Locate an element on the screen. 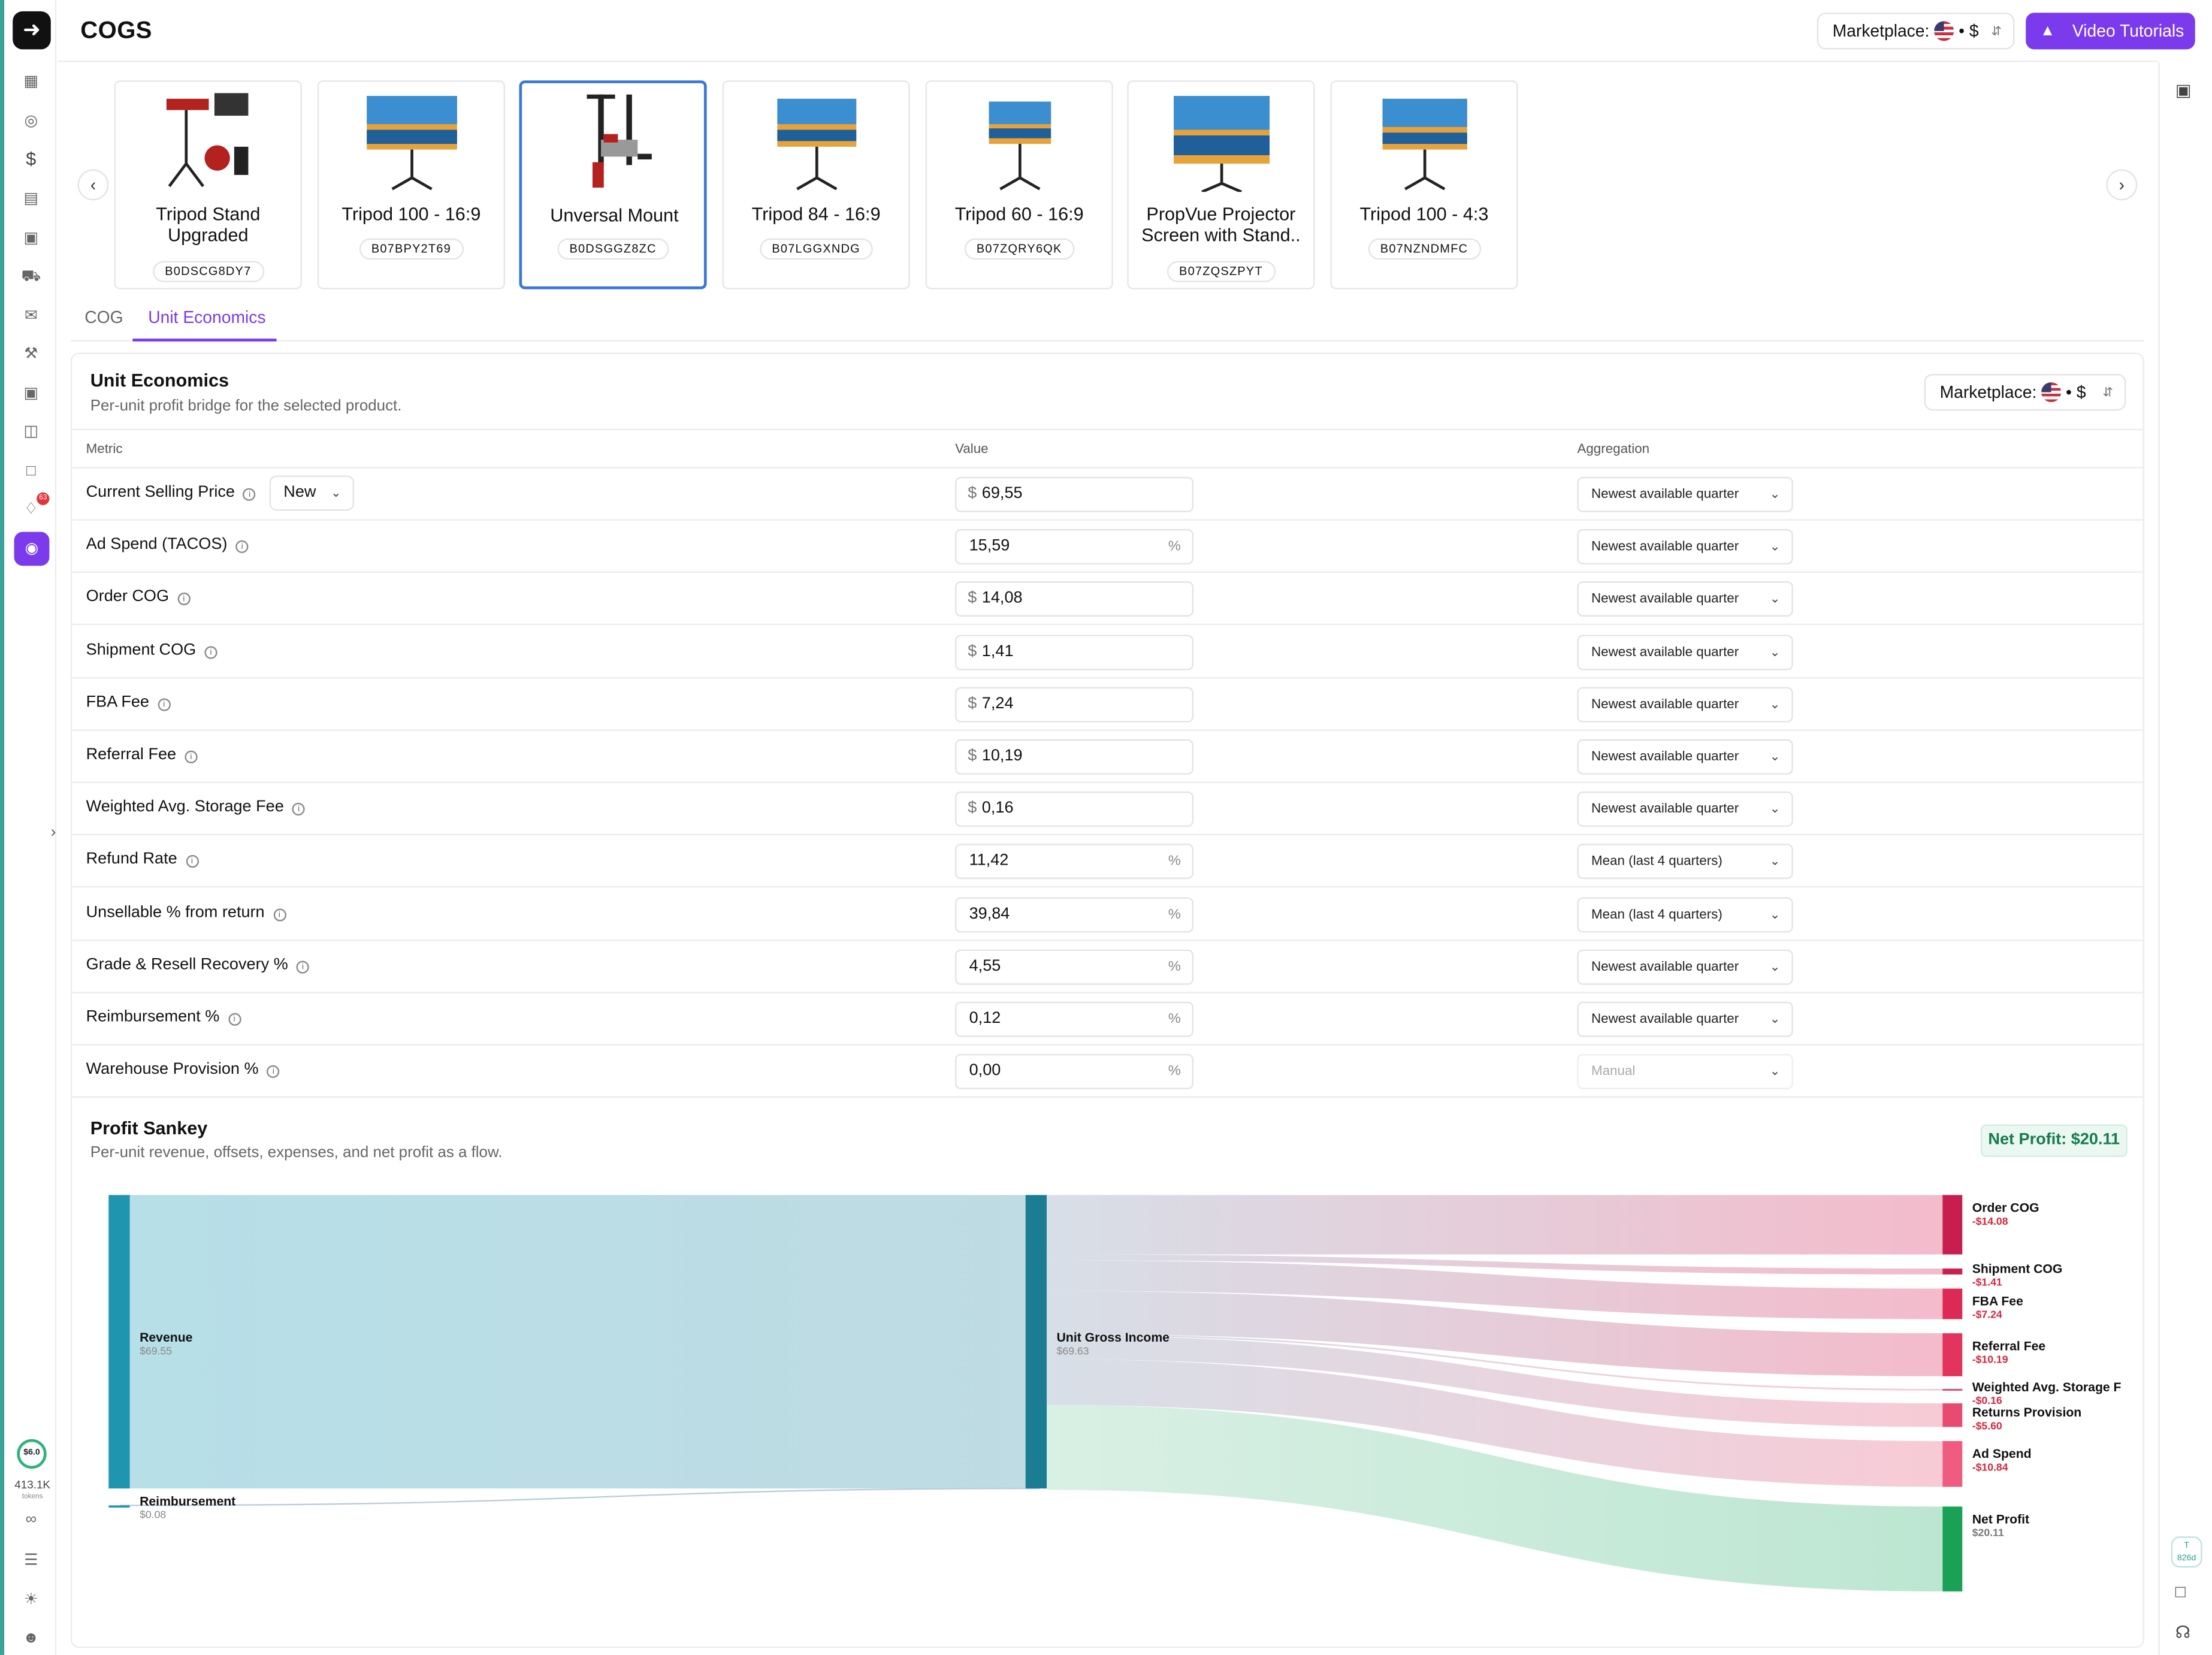  tab-cog: COG is located at coordinates (104, 317).